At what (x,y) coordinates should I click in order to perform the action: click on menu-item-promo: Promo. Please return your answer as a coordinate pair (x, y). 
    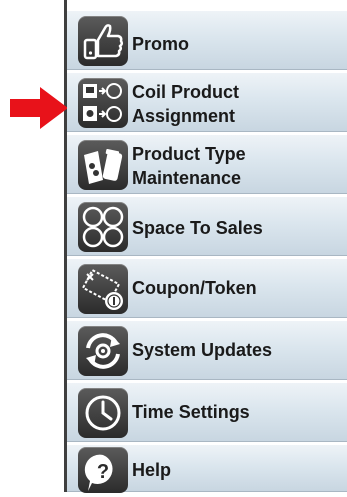
    Looking at the image, I should click on (207, 40).